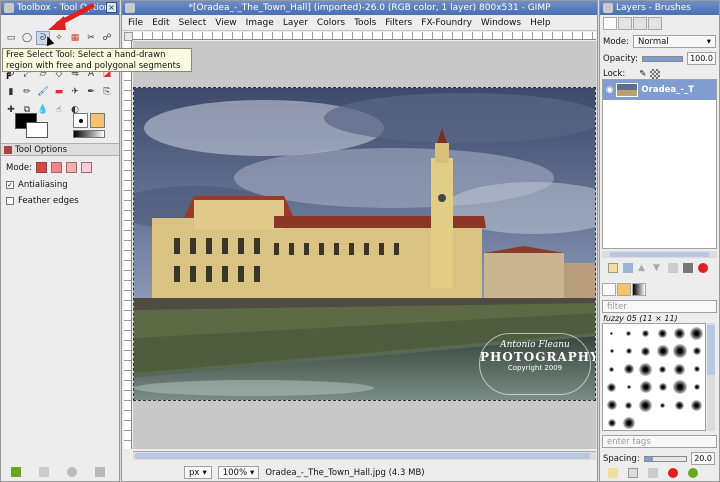  Describe the element at coordinates (111, 7) in the screenshot. I see `close-icon: ×` at that location.